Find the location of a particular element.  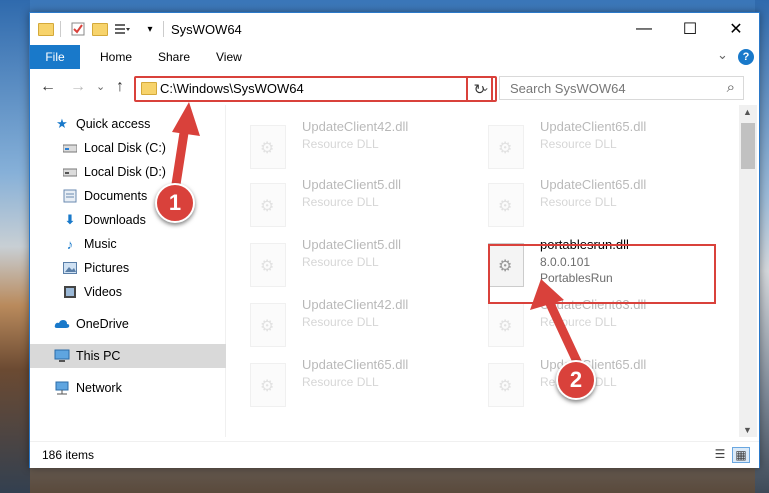

sidebar-item-label: Network is located at coordinates (99, 388).